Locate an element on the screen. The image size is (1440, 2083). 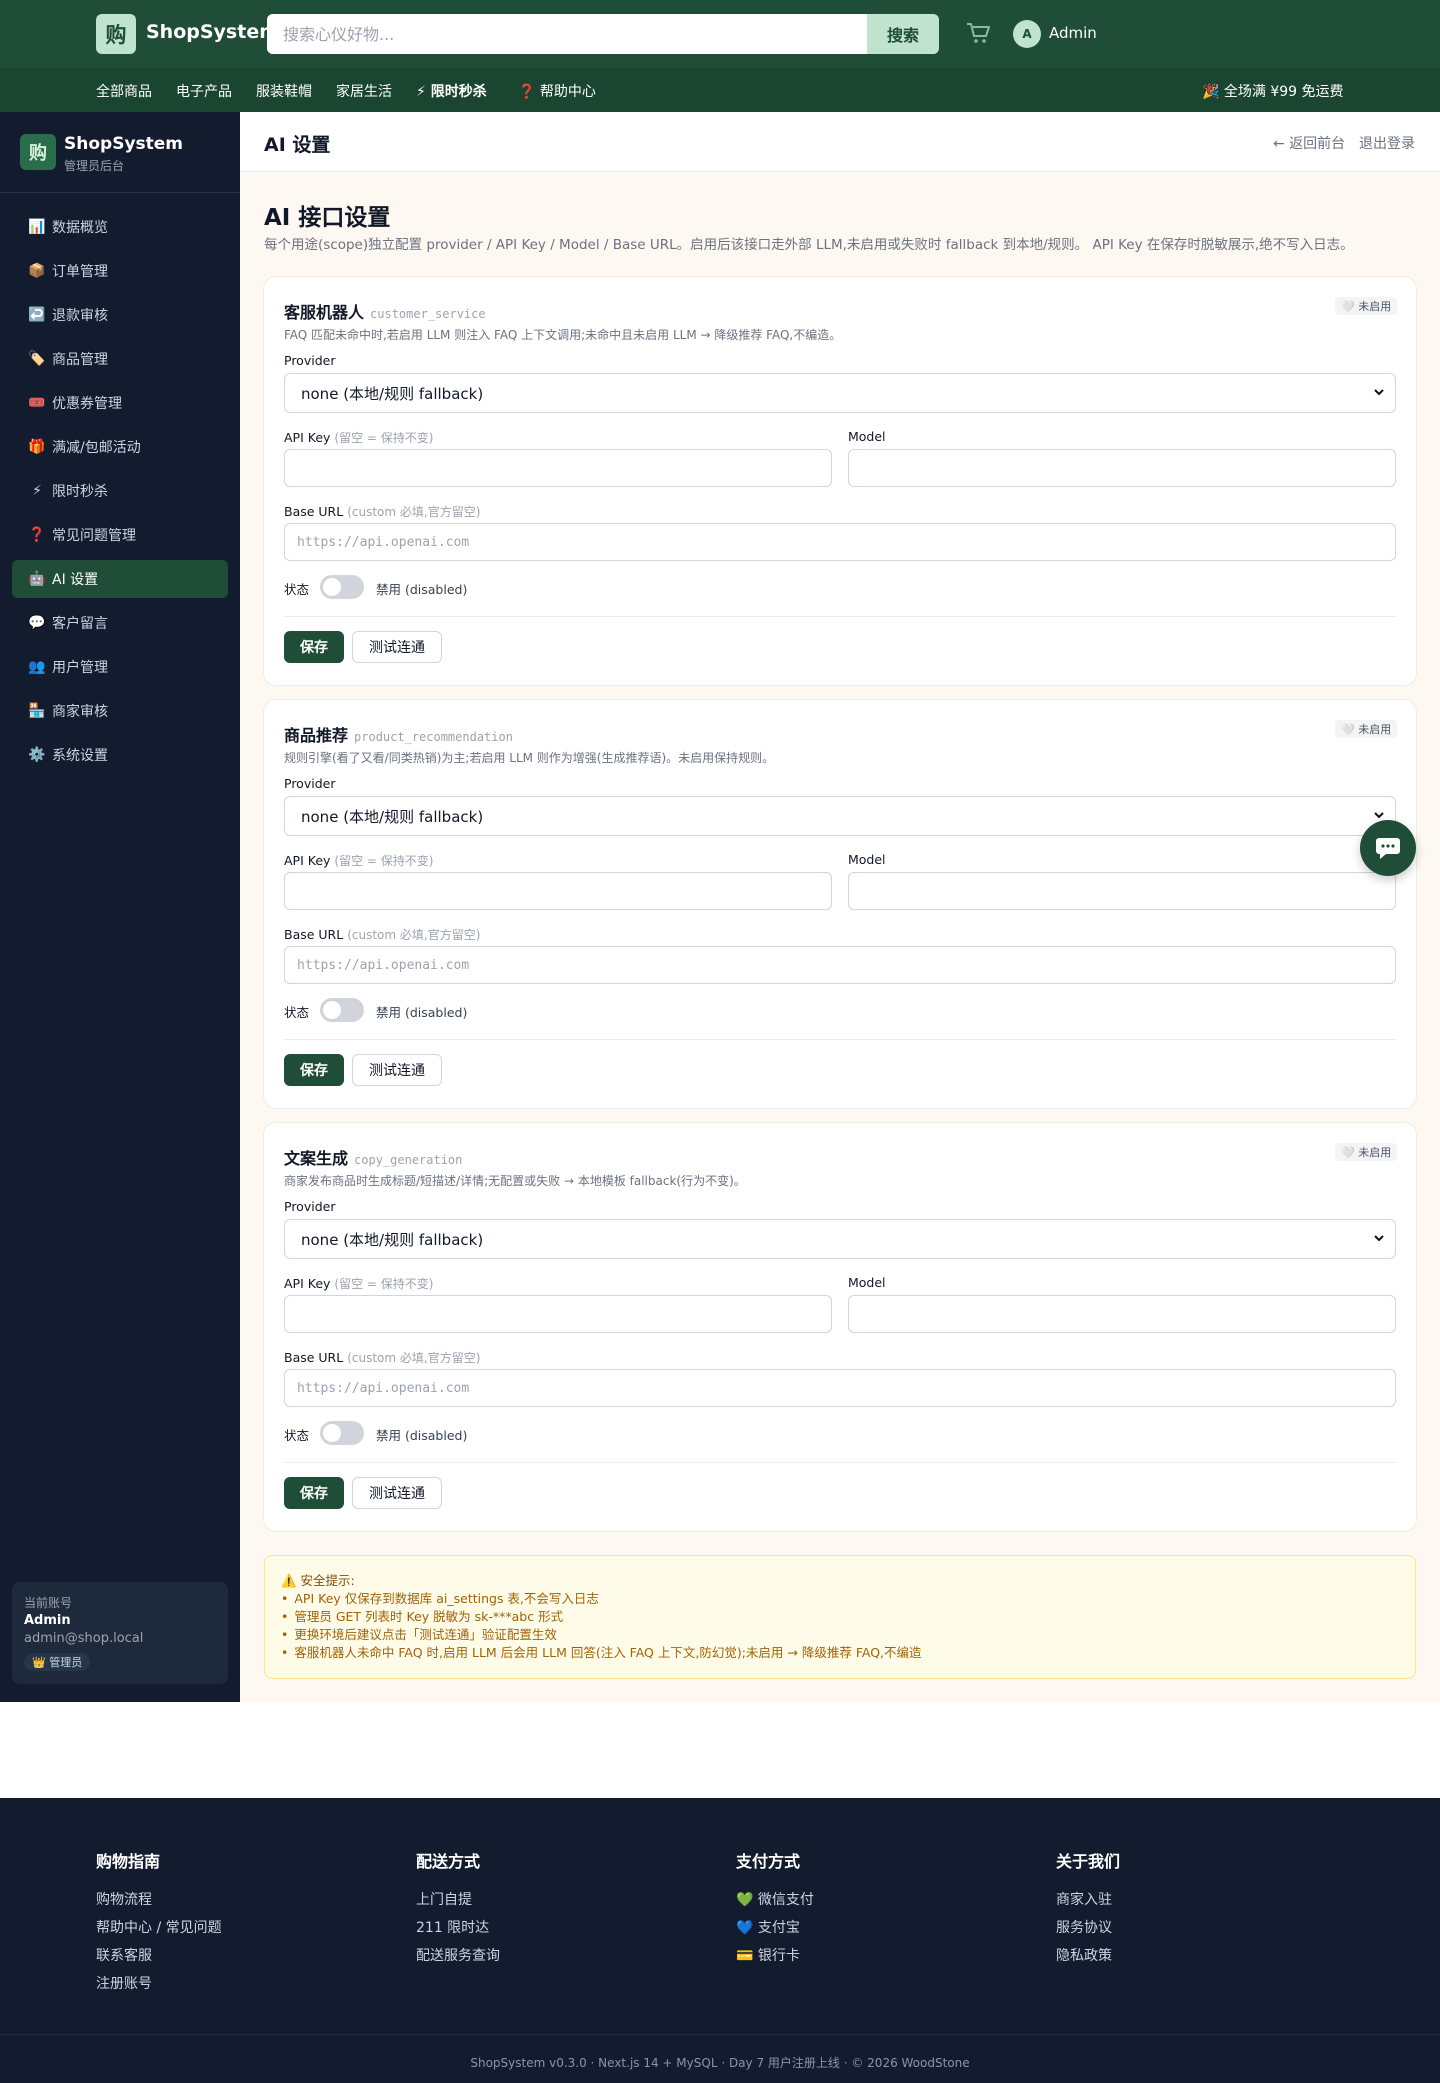
notice-item: 管理员 GET 列表时 Key 脱敏为 sk-***abc 形式 is located at coordinates (601, 1617).